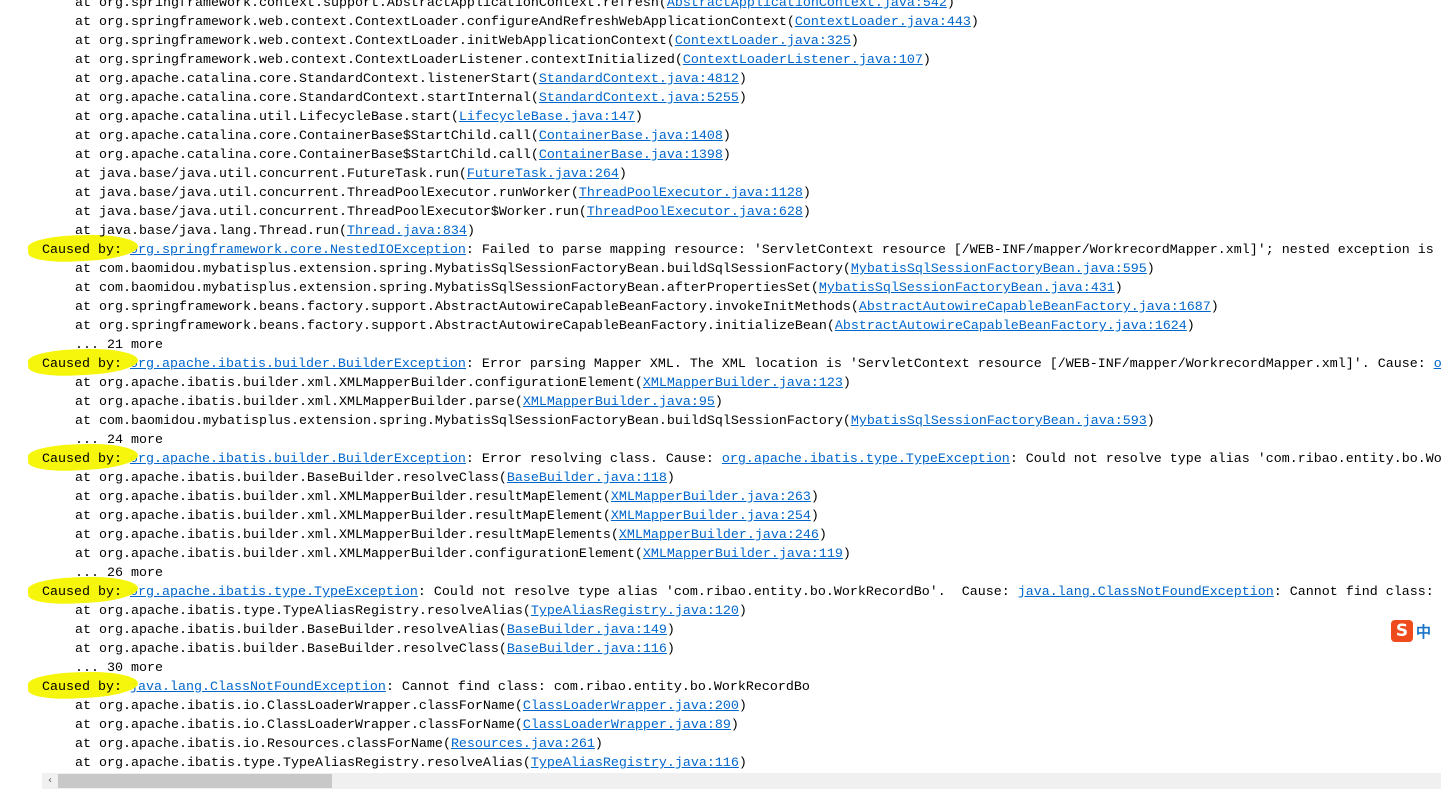 The width and height of the screenshot is (1441, 789). What do you see at coordinates (1402, 631) in the screenshot?
I see `sogou-ime-icon: S` at bounding box center [1402, 631].